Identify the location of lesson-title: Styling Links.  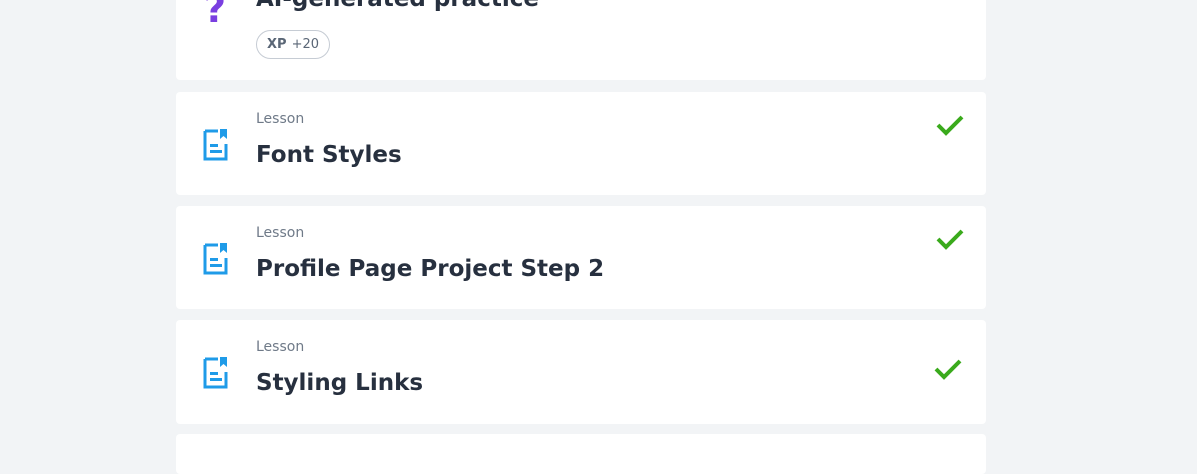
(339, 383).